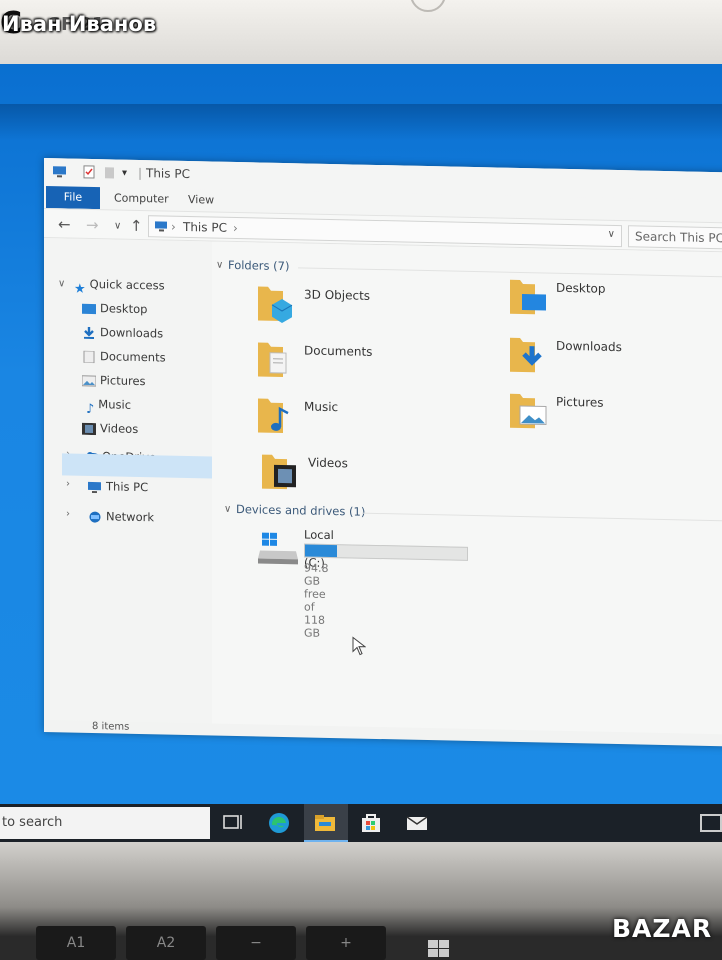 This screenshot has height=960, width=722. Describe the element at coordinates (300, 510) in the screenshot. I see `devices-group-header: Devices and drives (1)` at that location.